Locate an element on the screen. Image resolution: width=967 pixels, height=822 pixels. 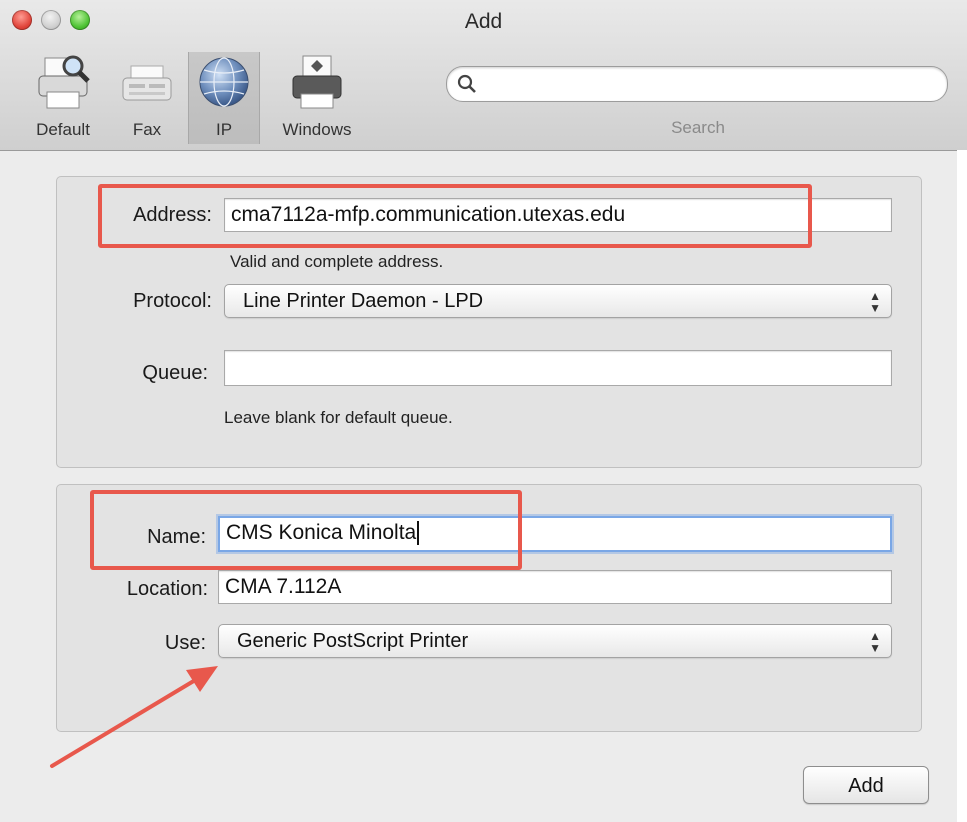
protocol-label: Protocol: is located at coordinates (172, 301).